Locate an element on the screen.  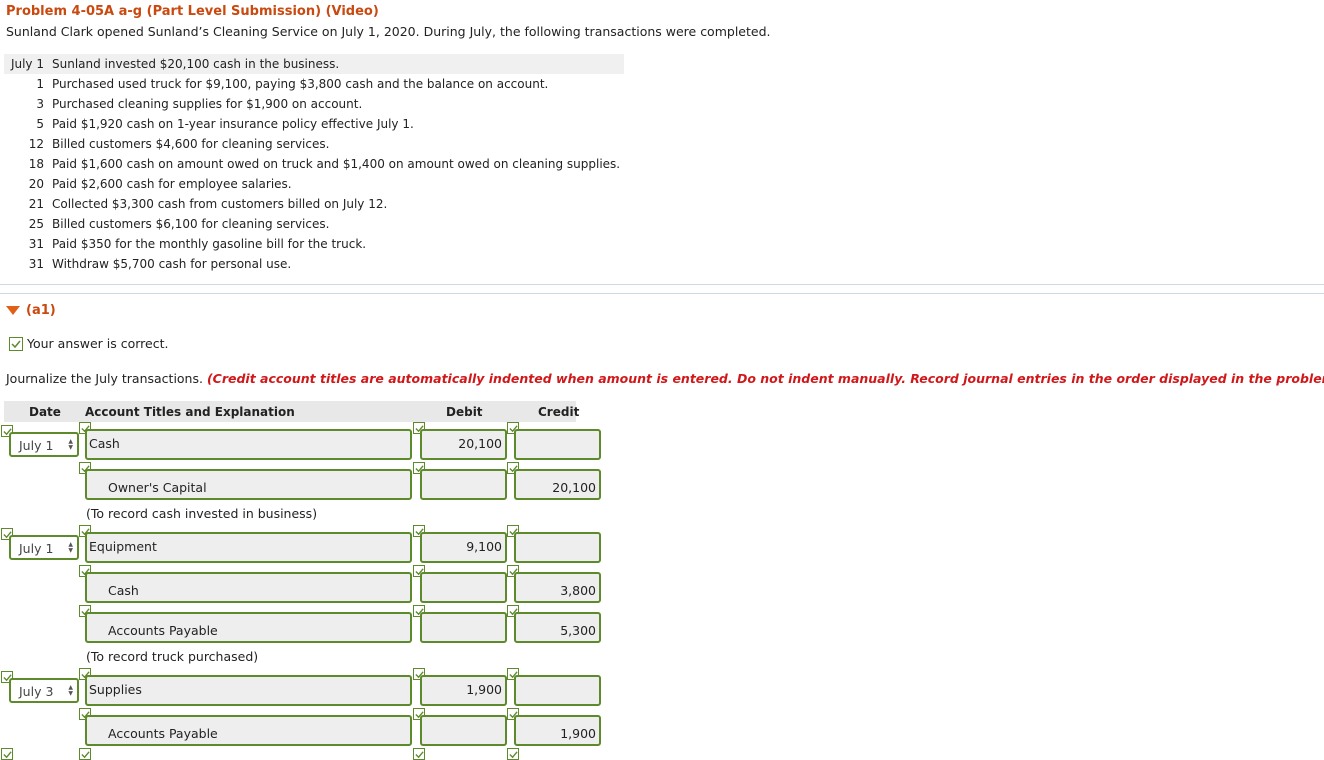
transaction-date: 18 is located at coordinates (28, 164).